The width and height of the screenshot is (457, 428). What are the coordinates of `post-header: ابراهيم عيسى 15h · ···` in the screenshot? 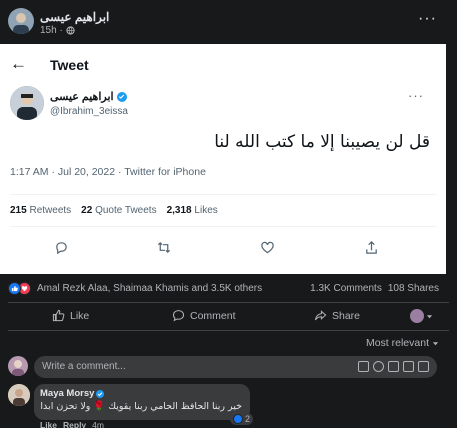 It's located at (228, 22).